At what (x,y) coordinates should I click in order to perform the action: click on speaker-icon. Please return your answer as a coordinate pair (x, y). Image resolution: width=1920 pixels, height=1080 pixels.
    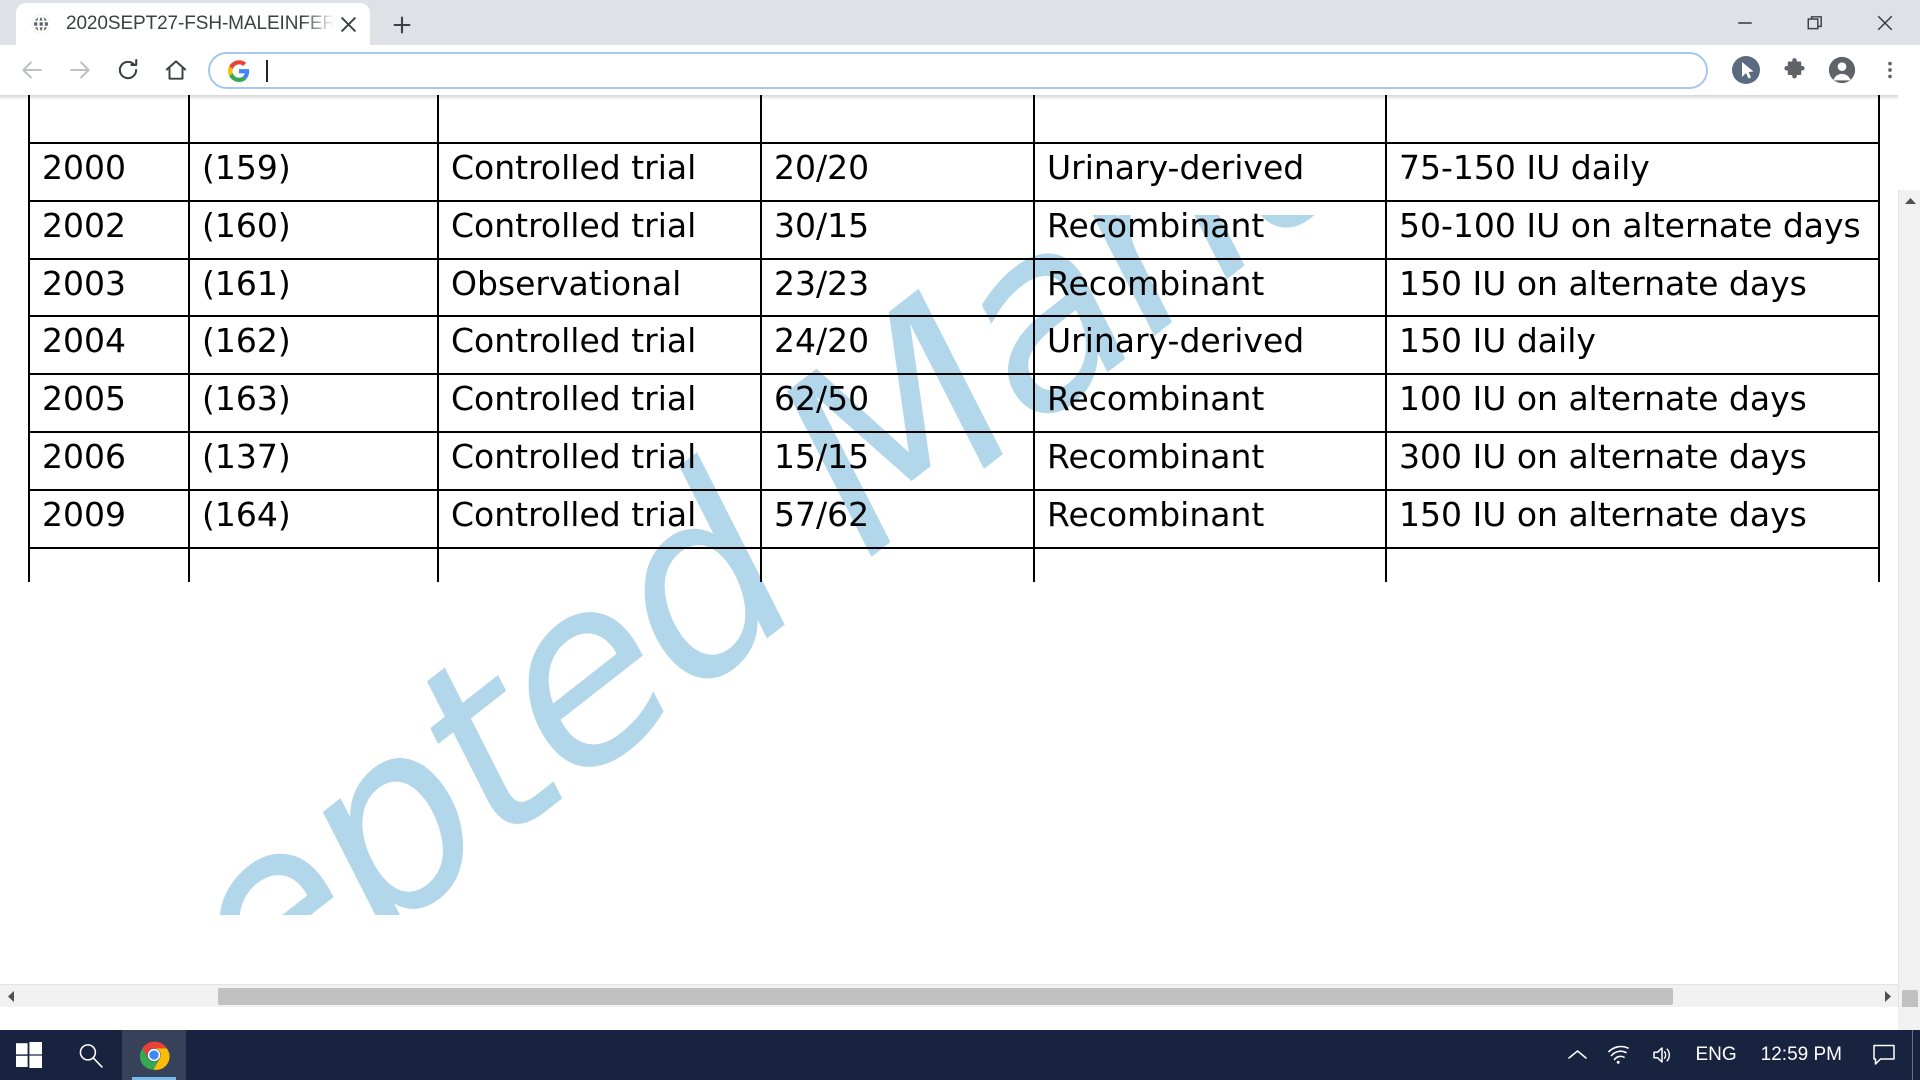
    Looking at the image, I should click on (1663, 1055).